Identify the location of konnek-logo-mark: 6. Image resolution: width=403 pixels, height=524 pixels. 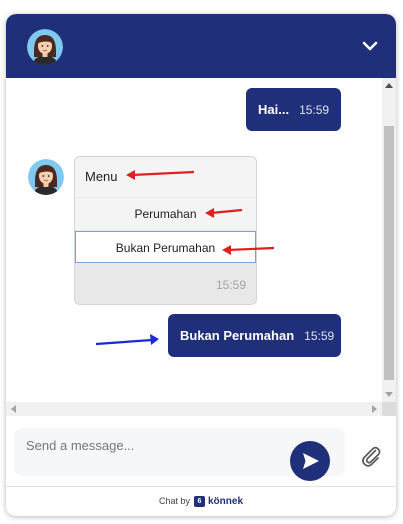
(199, 501).